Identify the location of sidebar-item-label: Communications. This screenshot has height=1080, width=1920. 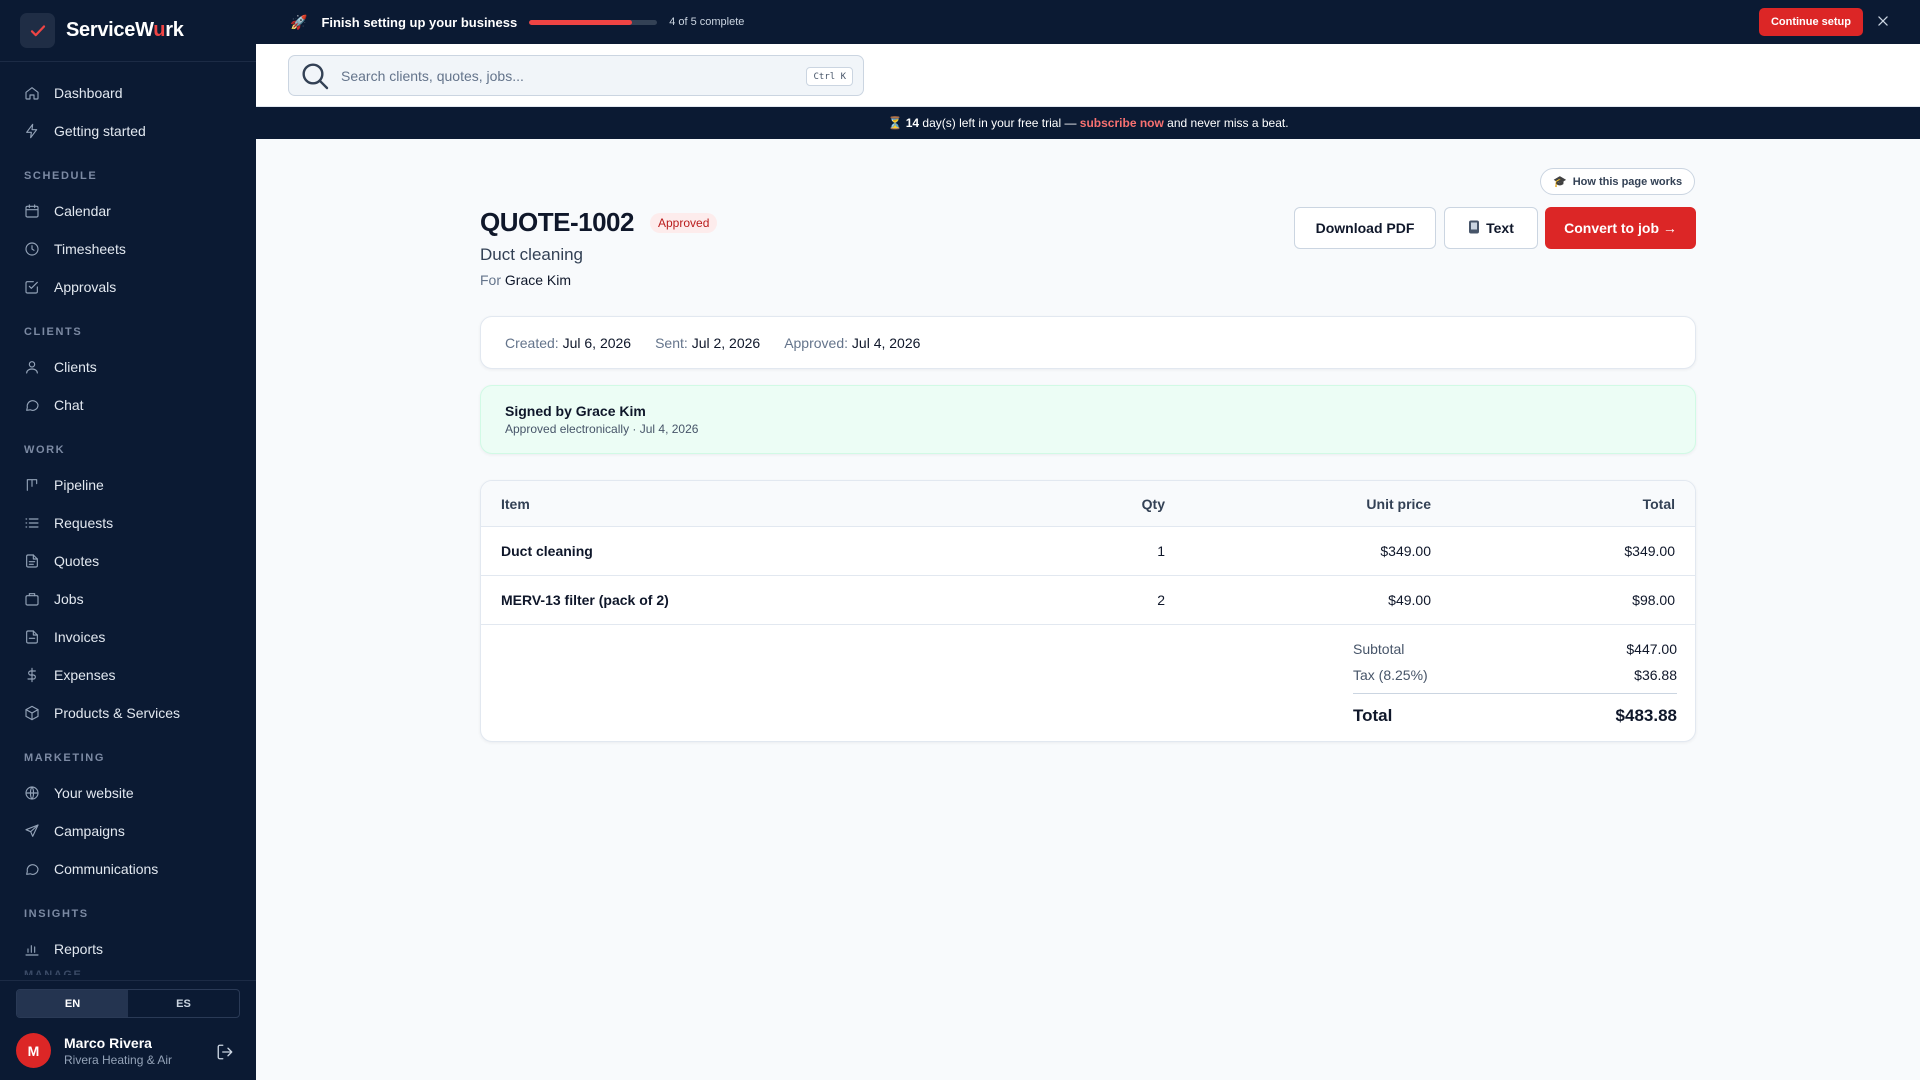
(106, 869).